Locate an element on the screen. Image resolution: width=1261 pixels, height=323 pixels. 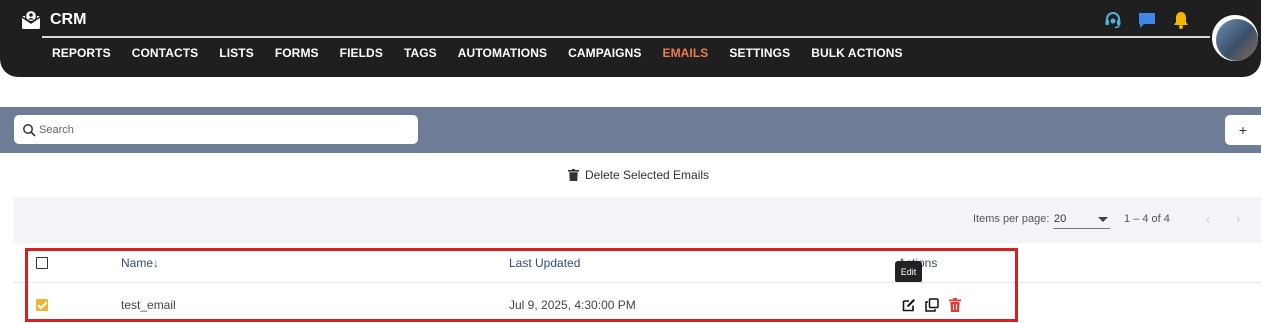
user-avatar is located at coordinates (1235, 38).